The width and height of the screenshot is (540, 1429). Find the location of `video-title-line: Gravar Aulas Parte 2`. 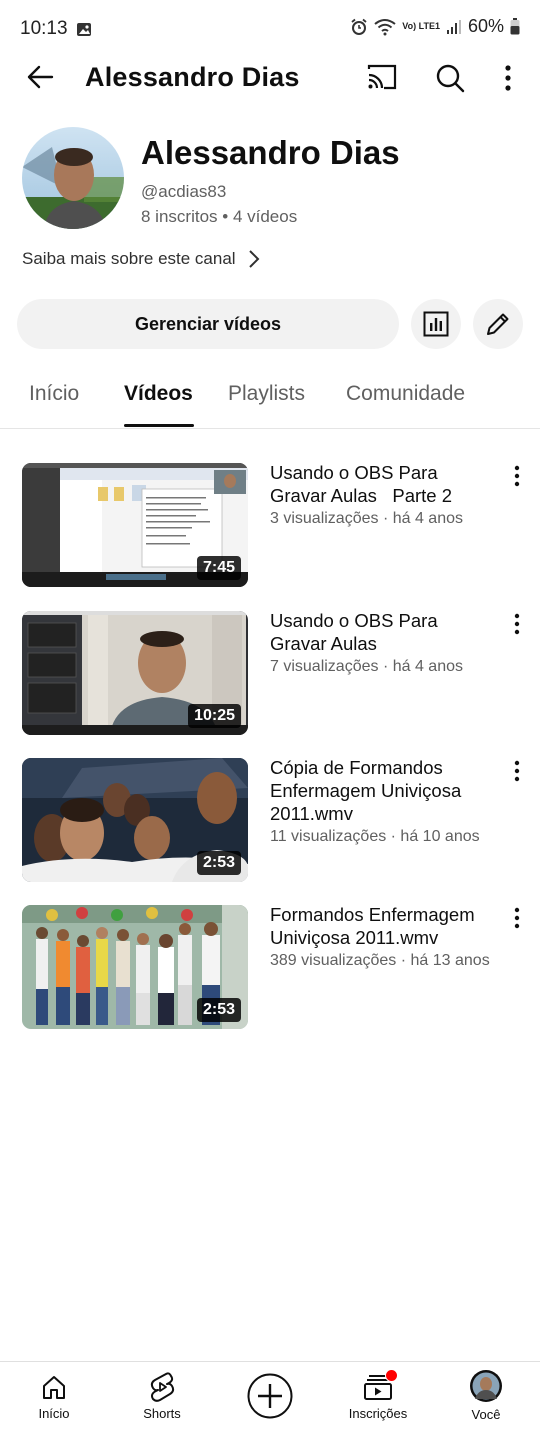

video-title-line: Gravar Aulas Parte 2 is located at coordinates (361, 495).